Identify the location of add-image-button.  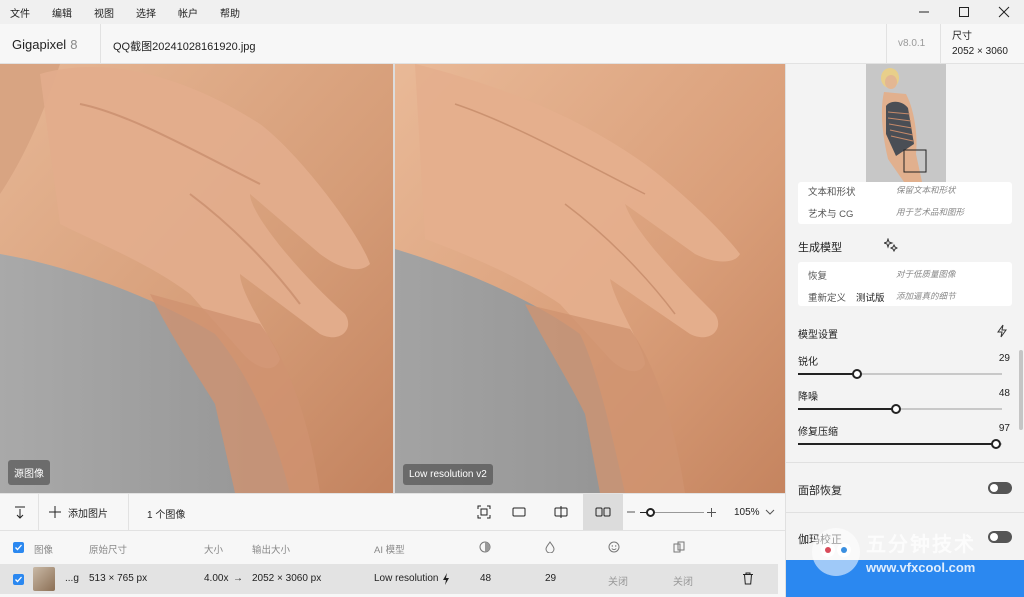
(55, 512).